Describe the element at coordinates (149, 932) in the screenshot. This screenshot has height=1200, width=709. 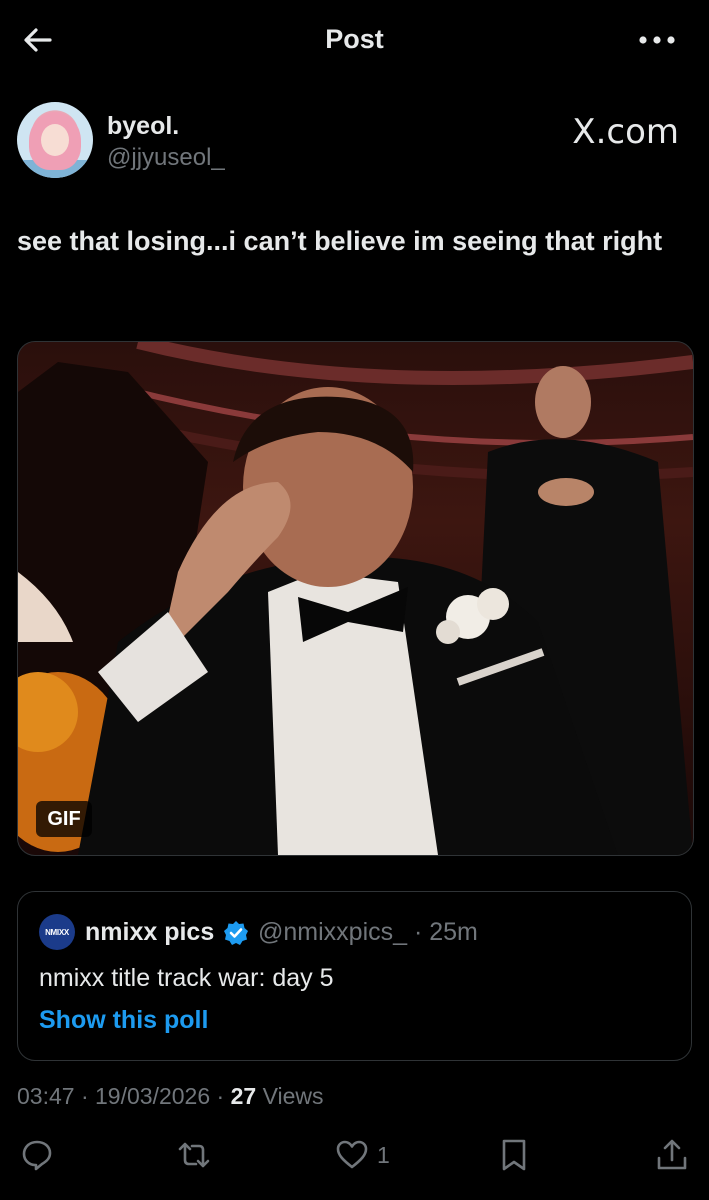
I see `quoted-author-name: nmixx pics` at that location.